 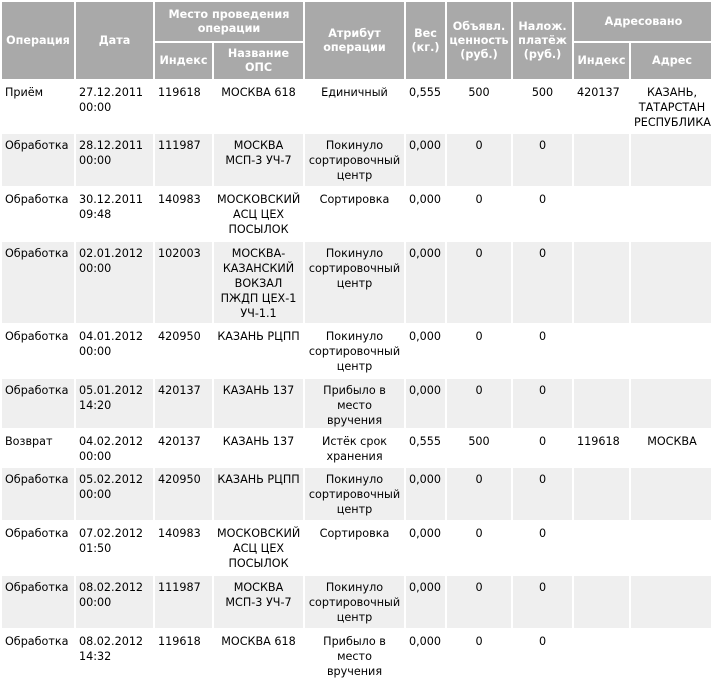 I want to click on header-place: Место проведения операции, so click(x=229, y=21).